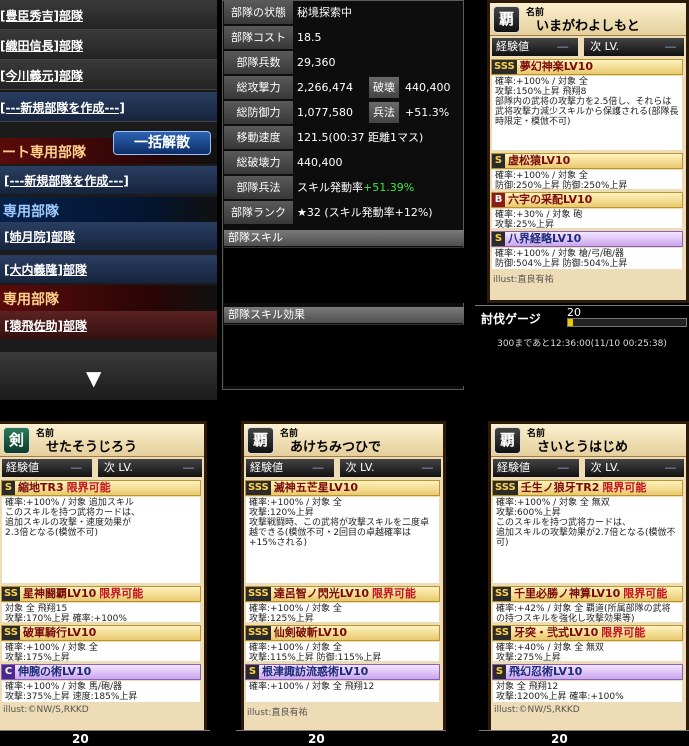 Image resolution: width=689 pixels, height=746 pixels. Describe the element at coordinates (258, 12) in the screenshot. I see `stat-label: 部隊の状態` at that location.